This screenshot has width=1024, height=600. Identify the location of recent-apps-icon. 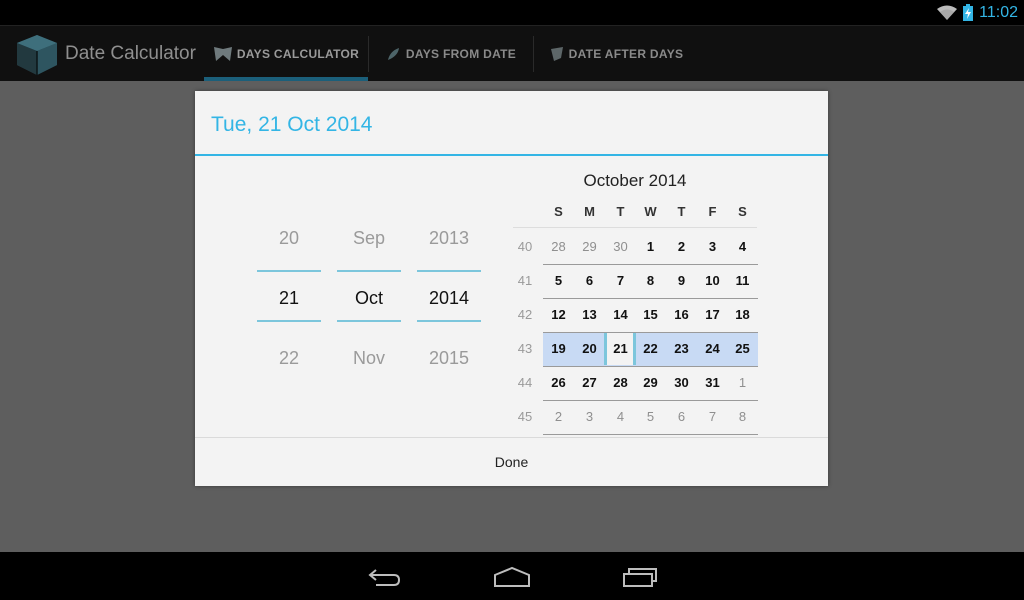
(640, 577).